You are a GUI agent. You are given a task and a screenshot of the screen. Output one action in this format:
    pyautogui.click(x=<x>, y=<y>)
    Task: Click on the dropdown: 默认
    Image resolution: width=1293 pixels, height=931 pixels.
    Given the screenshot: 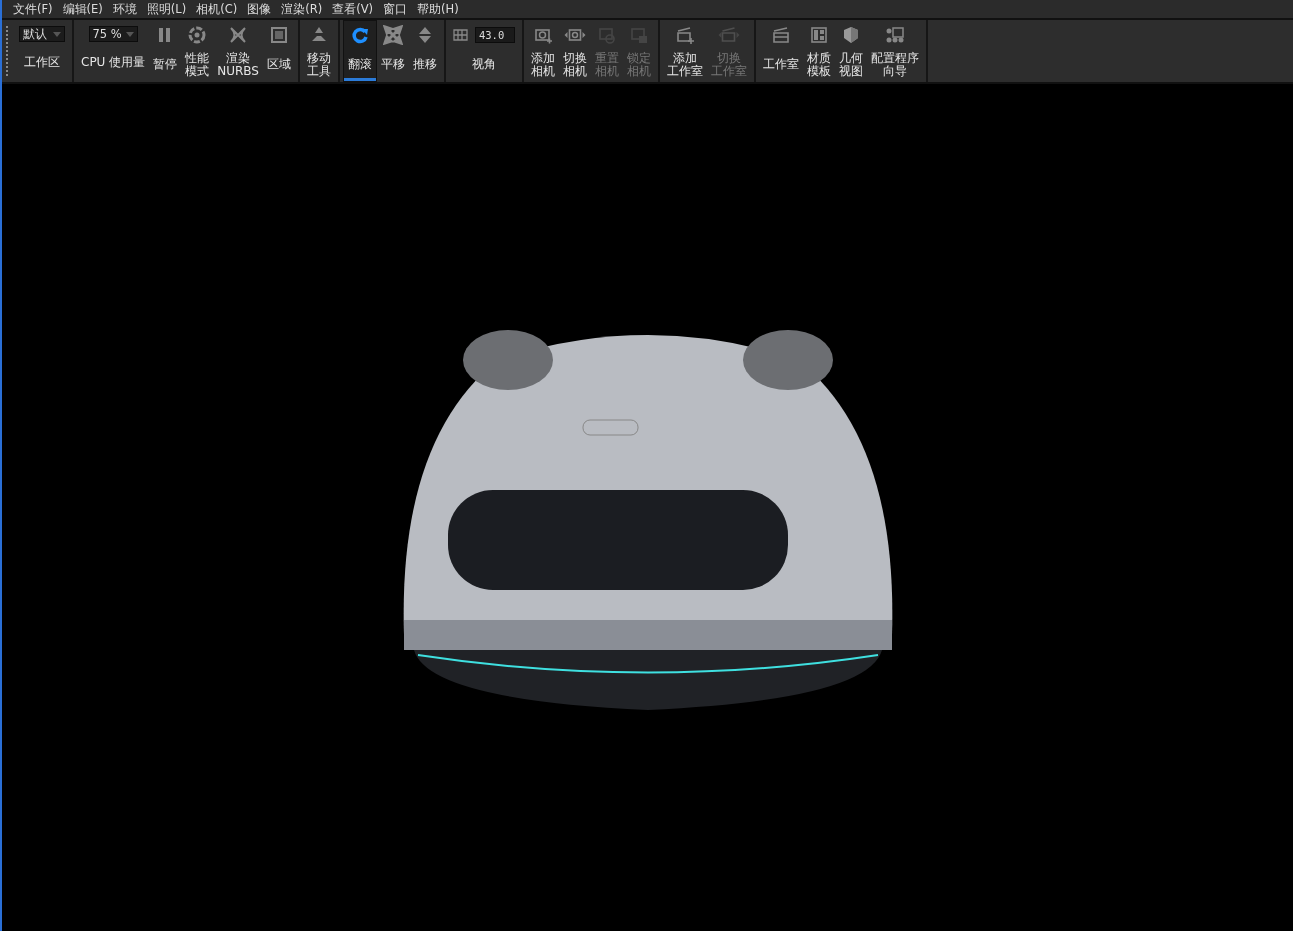 What is the action you would take?
    pyautogui.click(x=42, y=34)
    